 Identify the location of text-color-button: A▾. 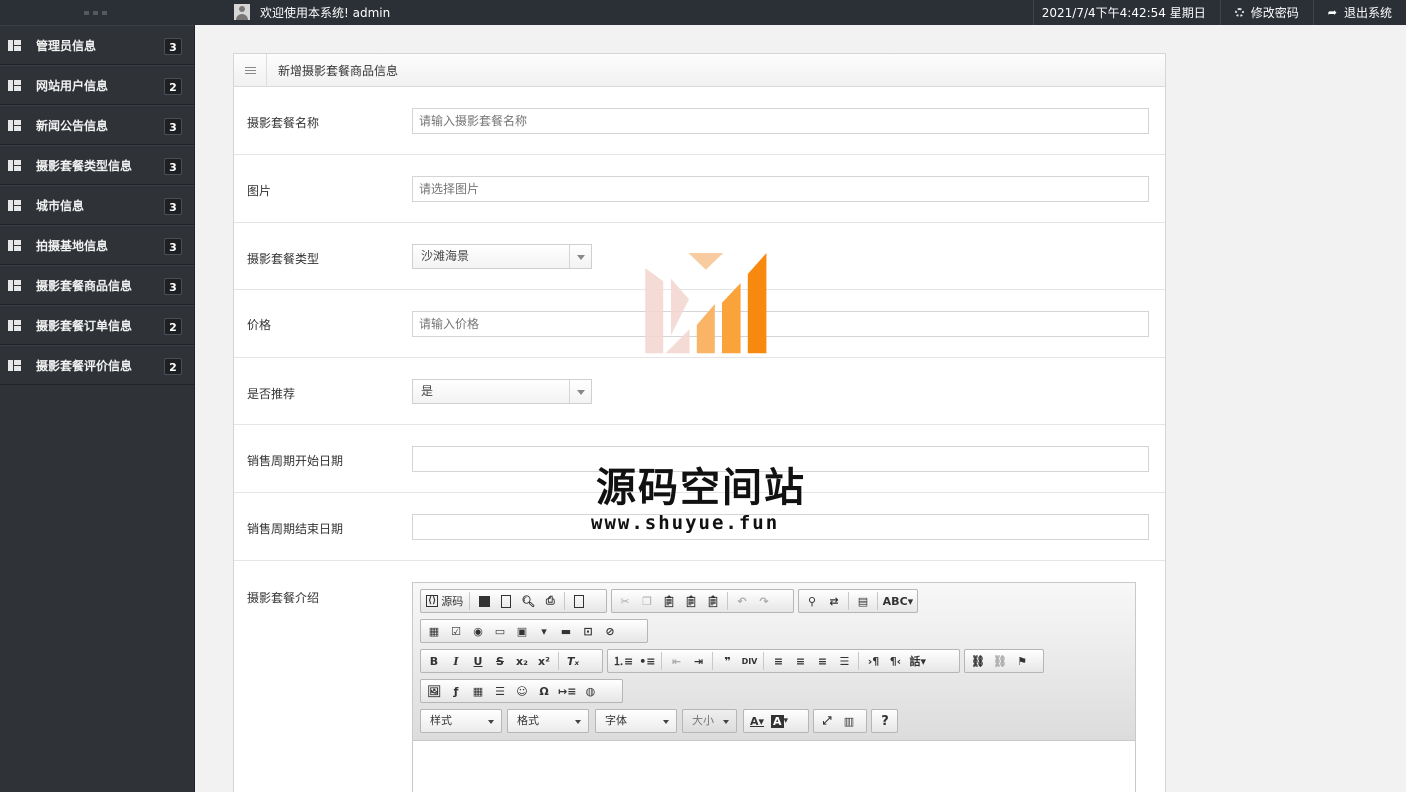
(757, 721).